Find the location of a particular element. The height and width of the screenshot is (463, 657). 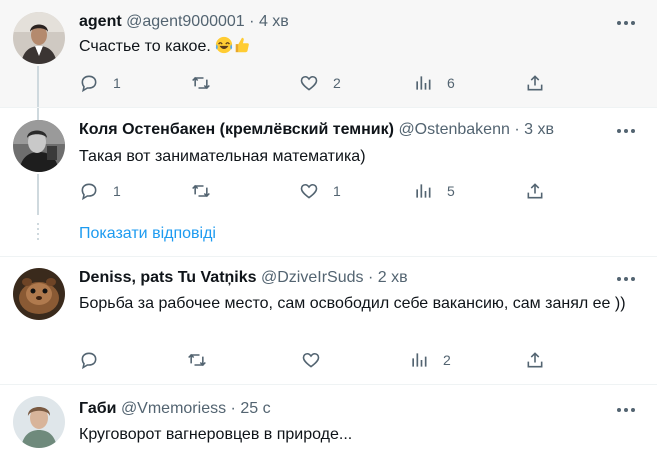

show-replies-link: Показати відповіді is located at coordinates (147, 234).